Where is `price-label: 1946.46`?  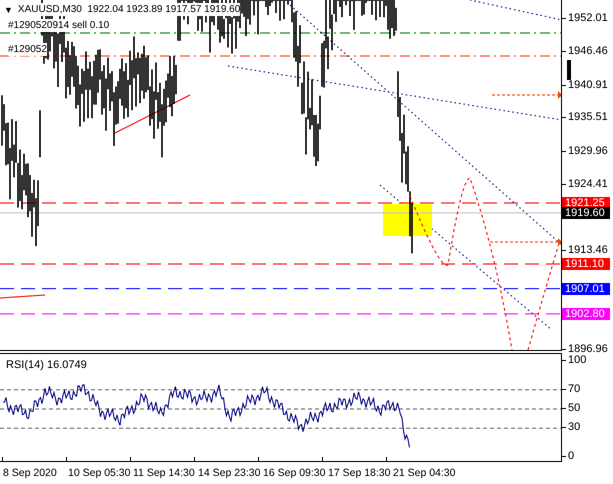
price-label: 1946.46 is located at coordinates (588, 51).